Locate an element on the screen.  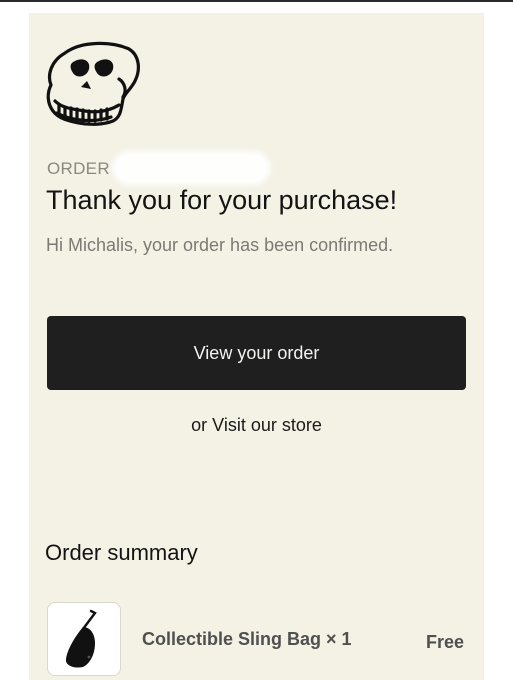
sling-bag-icon is located at coordinates (81, 638).